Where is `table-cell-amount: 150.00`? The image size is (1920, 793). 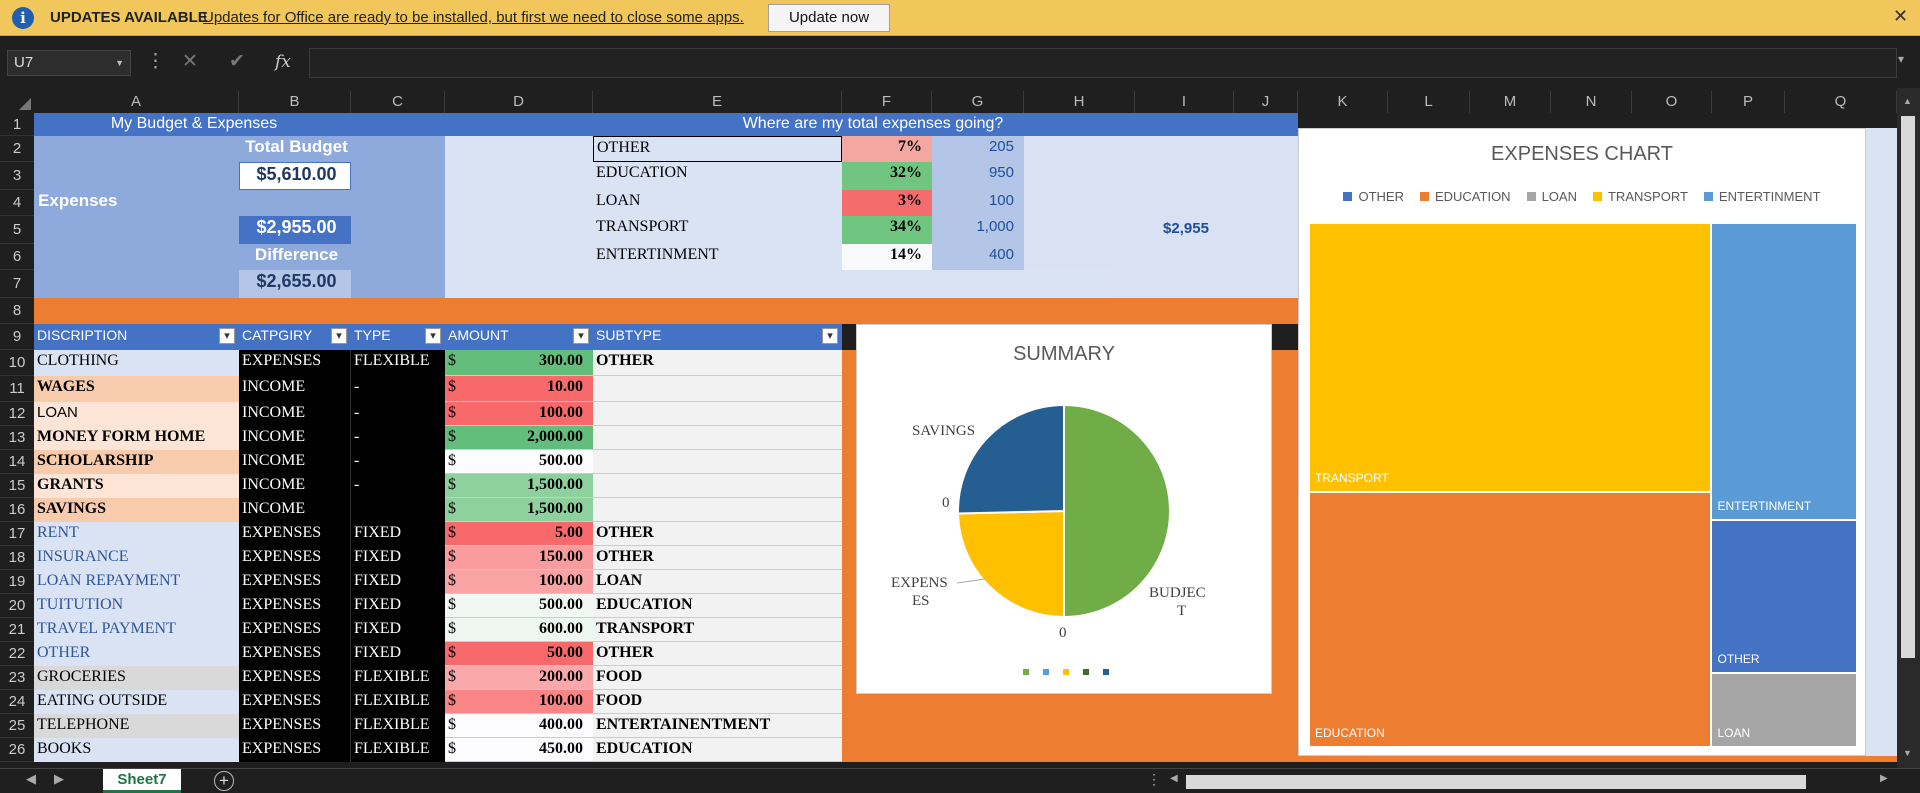
table-cell-amount: 150.00 is located at coordinates (519, 558).